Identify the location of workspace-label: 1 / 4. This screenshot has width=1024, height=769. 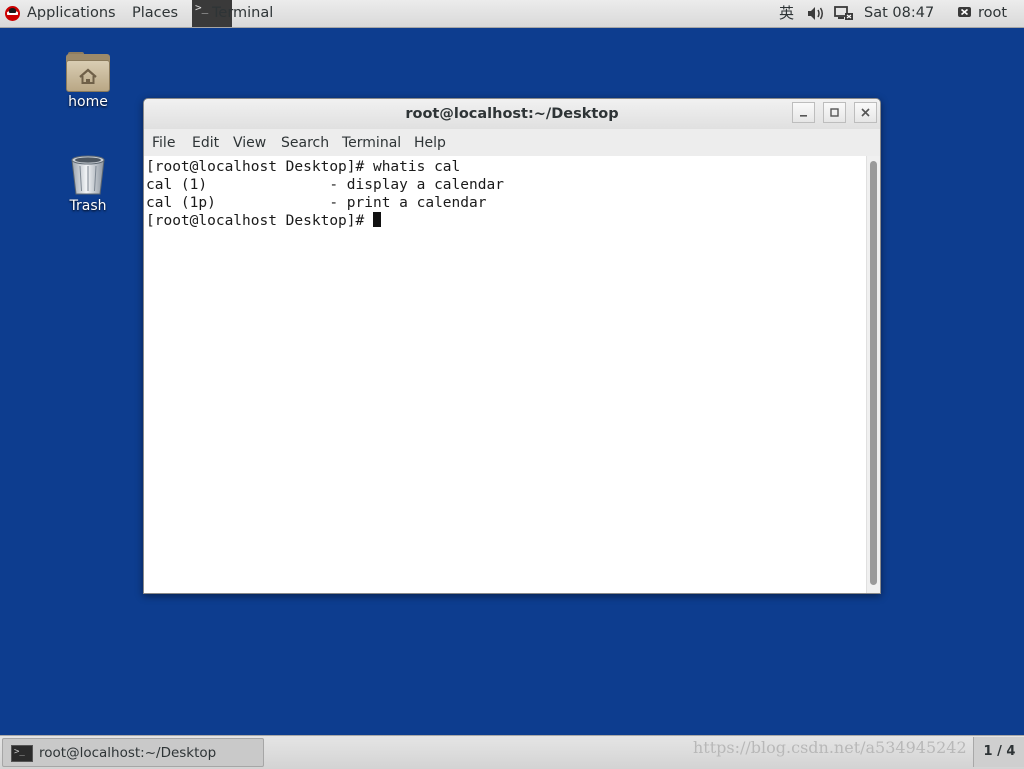
(999, 751).